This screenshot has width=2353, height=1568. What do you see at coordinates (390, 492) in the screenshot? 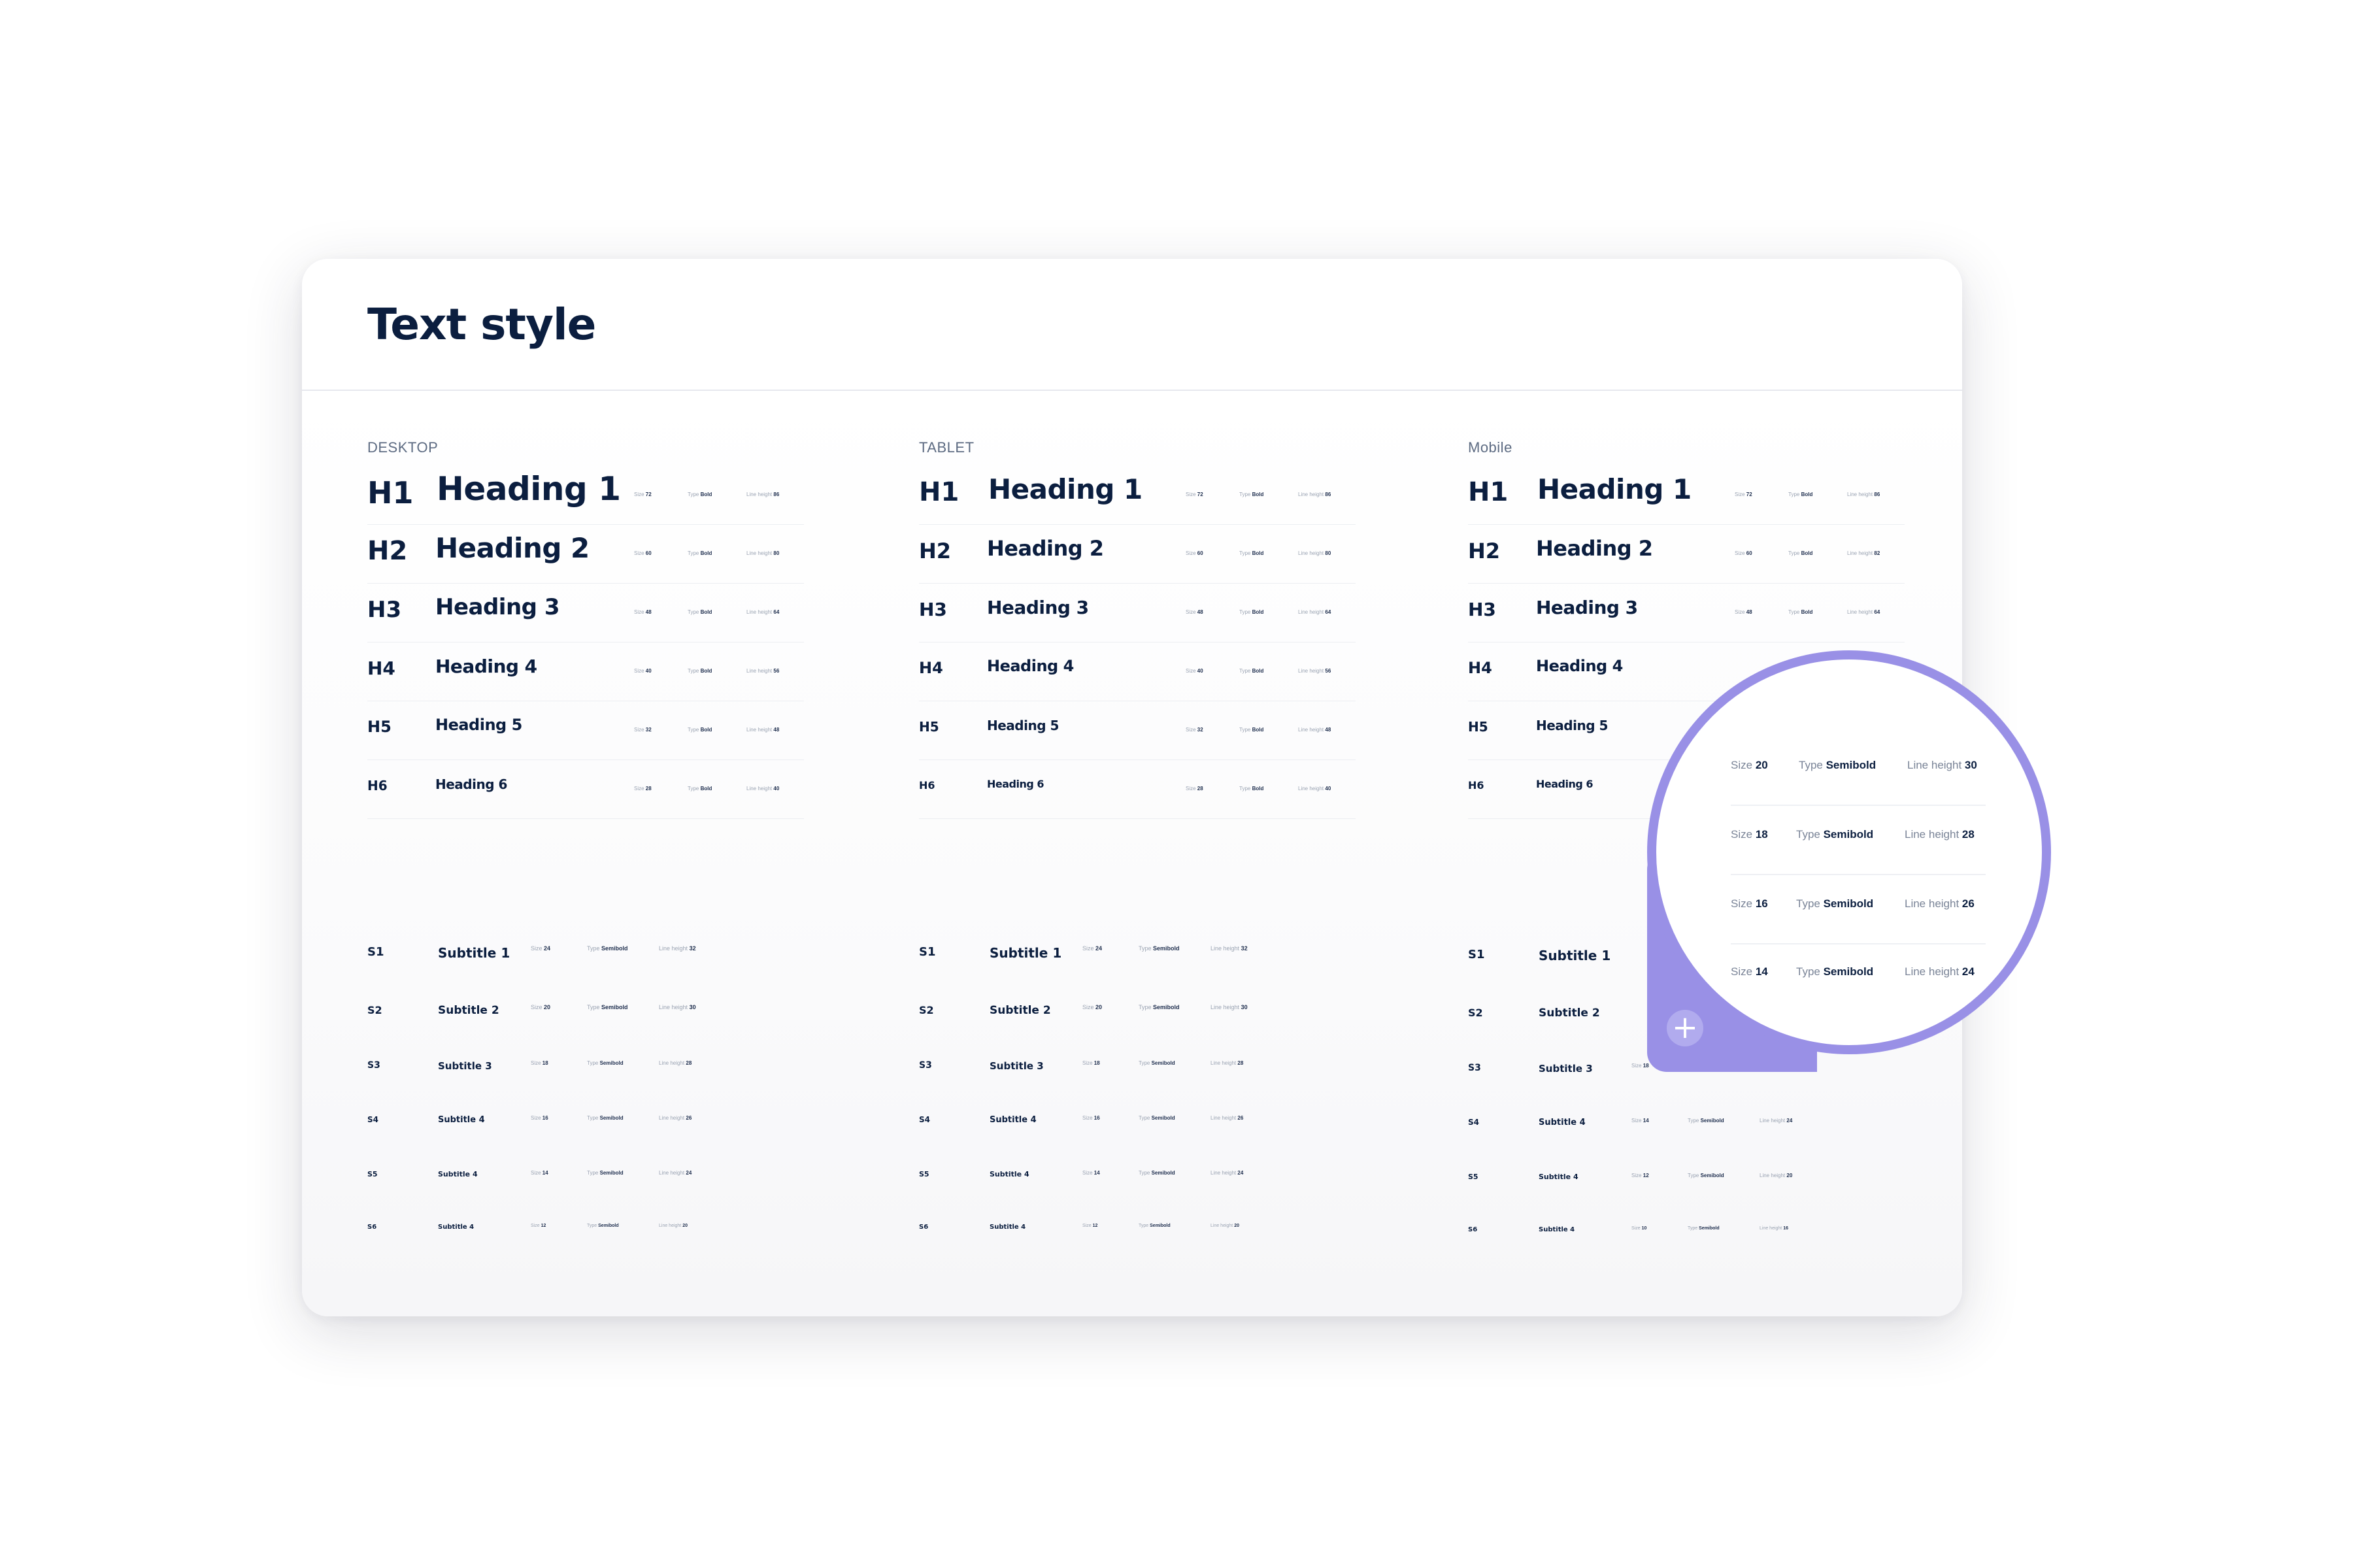
I see `heading-tag: H1` at bounding box center [390, 492].